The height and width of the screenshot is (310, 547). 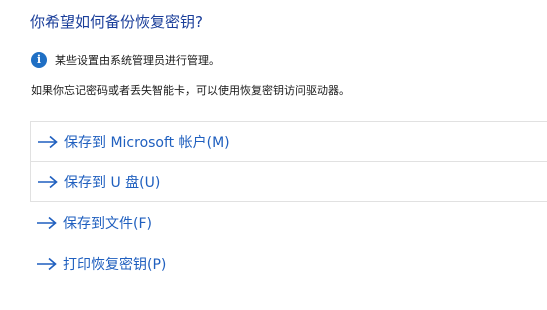 I want to click on admin-managed-notice: i 某些设置由系统管理员进行管理。, so click(x=125, y=60).